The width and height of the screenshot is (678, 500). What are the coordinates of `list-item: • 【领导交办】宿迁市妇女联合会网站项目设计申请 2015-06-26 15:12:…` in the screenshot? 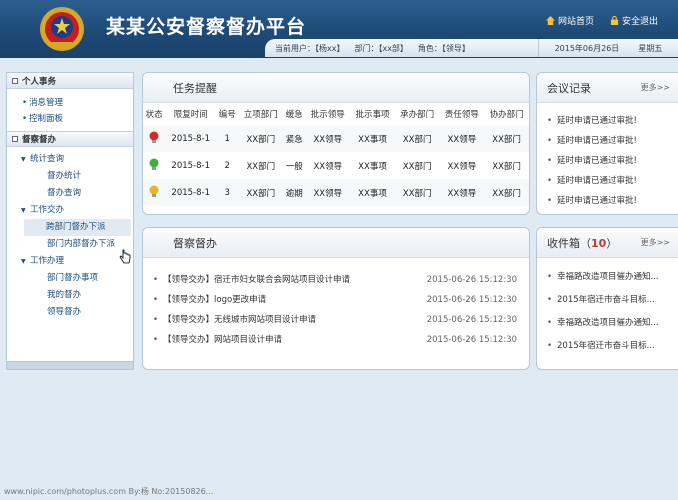 It's located at (335, 280).